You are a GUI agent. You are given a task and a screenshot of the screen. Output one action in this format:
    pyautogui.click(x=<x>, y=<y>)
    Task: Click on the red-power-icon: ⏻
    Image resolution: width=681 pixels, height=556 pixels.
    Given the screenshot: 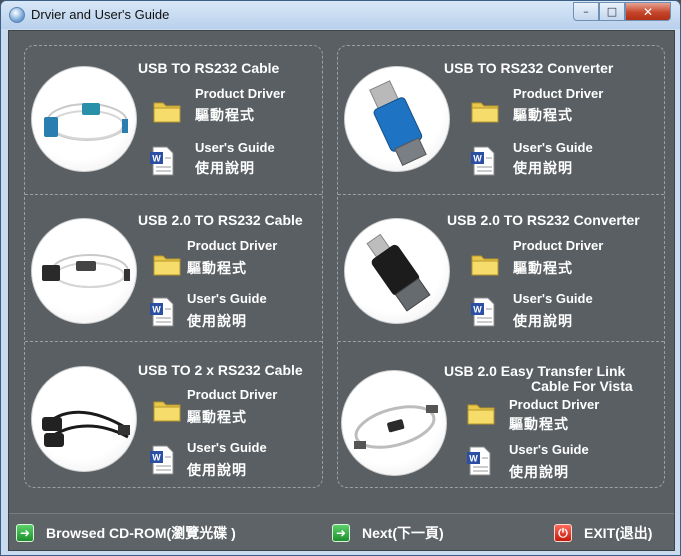 What is the action you would take?
    pyautogui.click(x=563, y=533)
    